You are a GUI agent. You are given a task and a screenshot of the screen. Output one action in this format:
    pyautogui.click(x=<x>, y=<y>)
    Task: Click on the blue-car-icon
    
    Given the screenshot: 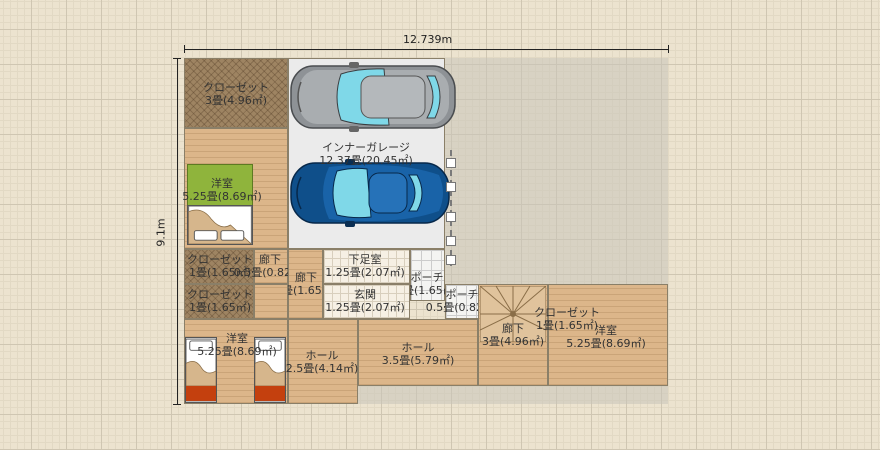 What is the action you would take?
    pyautogui.click(x=370, y=193)
    